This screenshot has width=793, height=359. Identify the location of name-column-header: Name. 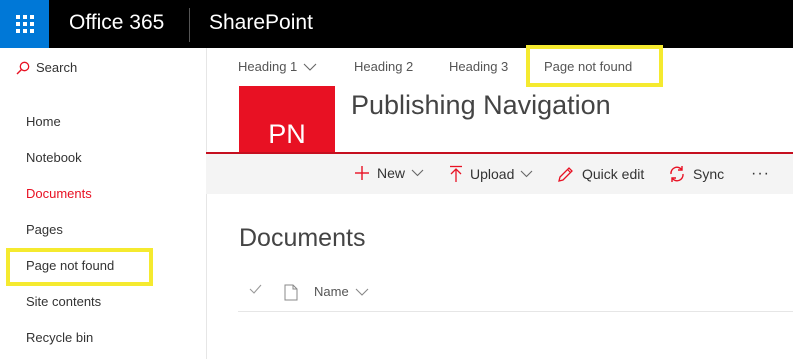
(341, 291).